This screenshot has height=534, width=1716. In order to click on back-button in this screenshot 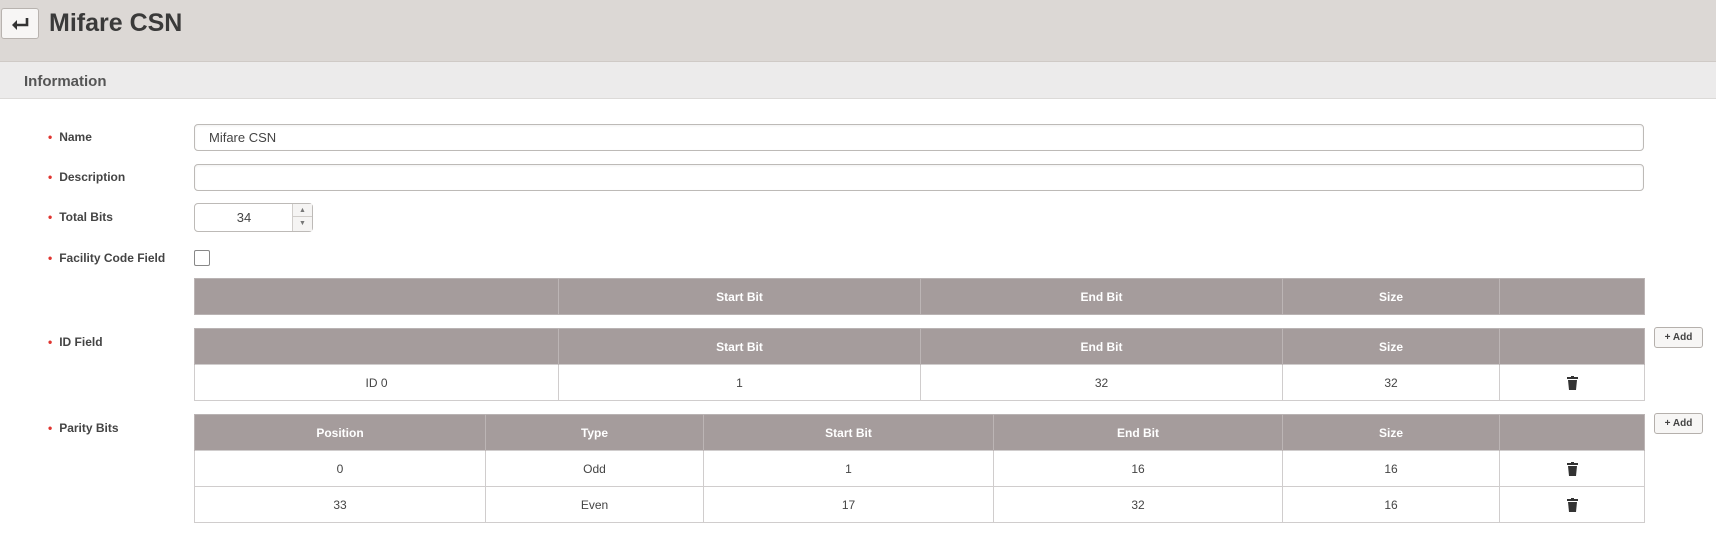, I will do `click(20, 23)`.